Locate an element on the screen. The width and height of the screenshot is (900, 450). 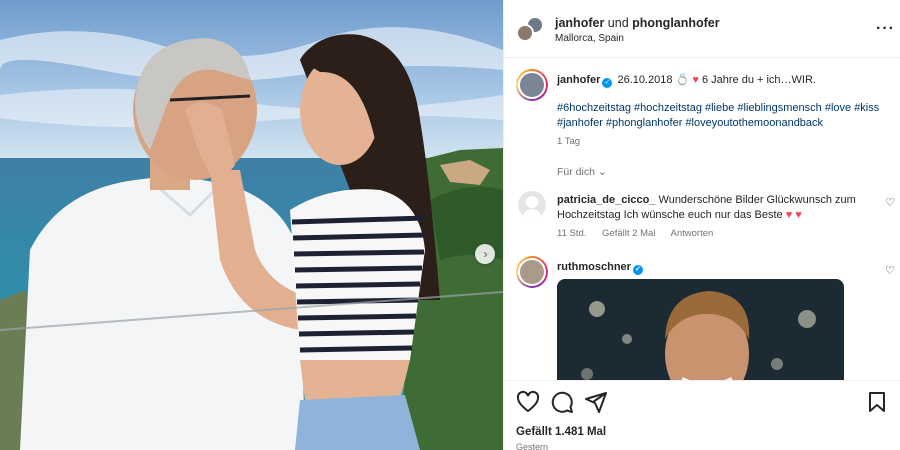
comment-likes: Gefällt 2 Mal is located at coordinates (628, 233).